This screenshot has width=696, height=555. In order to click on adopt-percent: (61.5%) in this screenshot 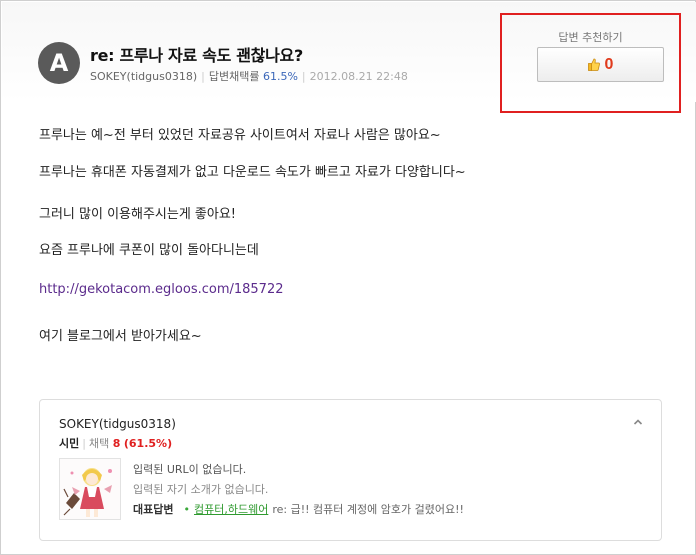, I will do `click(148, 443)`.